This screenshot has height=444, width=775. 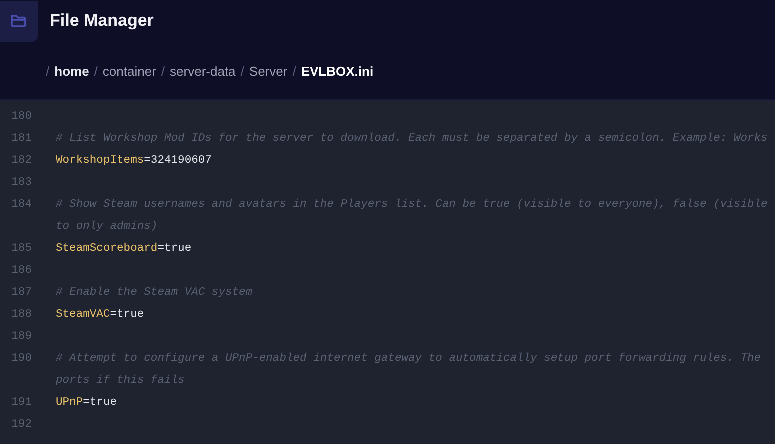 I want to click on line-number: 189, so click(x=21, y=337).